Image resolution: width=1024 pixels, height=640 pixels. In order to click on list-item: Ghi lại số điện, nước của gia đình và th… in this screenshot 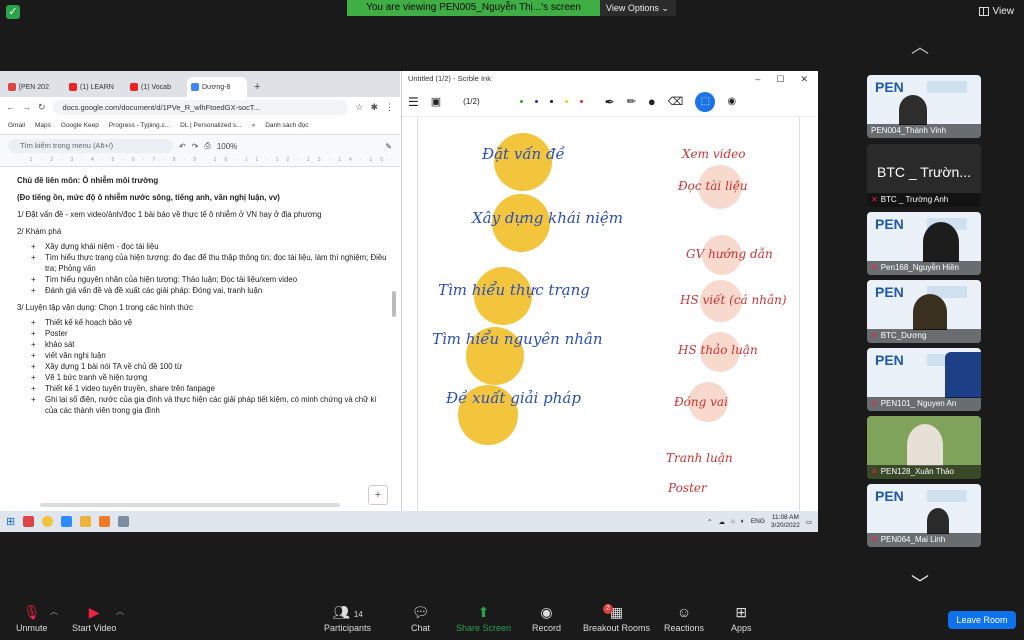, I will do `click(210, 405)`.